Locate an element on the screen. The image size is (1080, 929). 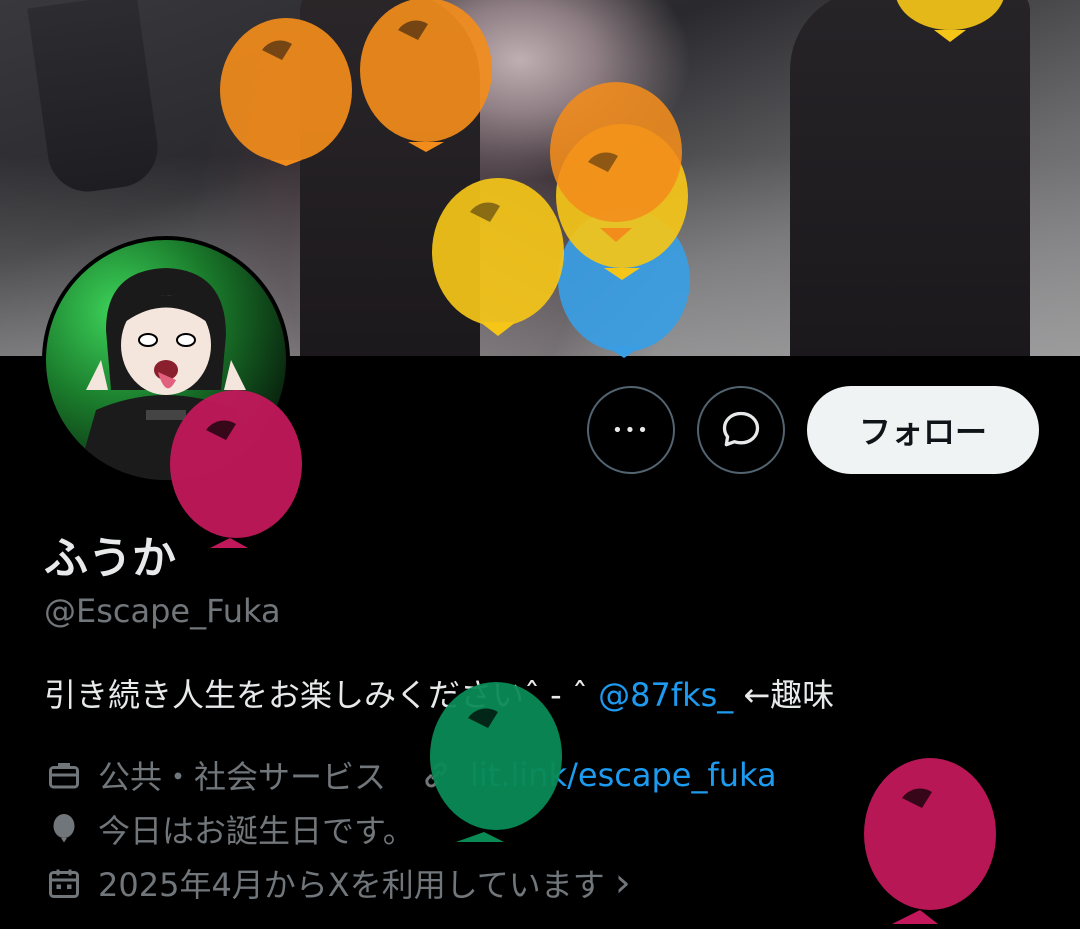
balloon-icon is located at coordinates (64, 829).